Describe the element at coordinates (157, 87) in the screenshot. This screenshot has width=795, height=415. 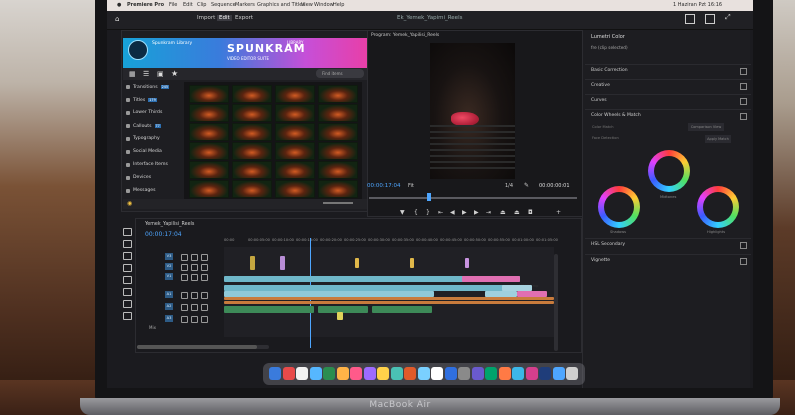
I see `library-category: Transitions 245` at that location.